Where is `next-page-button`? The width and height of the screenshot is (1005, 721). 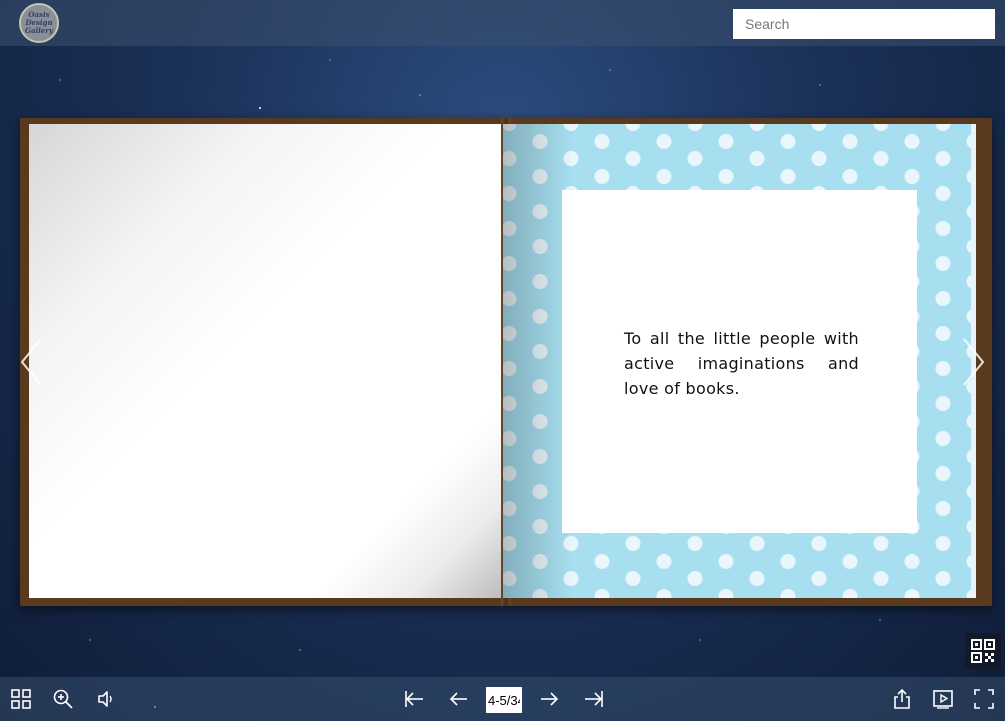 next-page-button is located at coordinates (549, 699).